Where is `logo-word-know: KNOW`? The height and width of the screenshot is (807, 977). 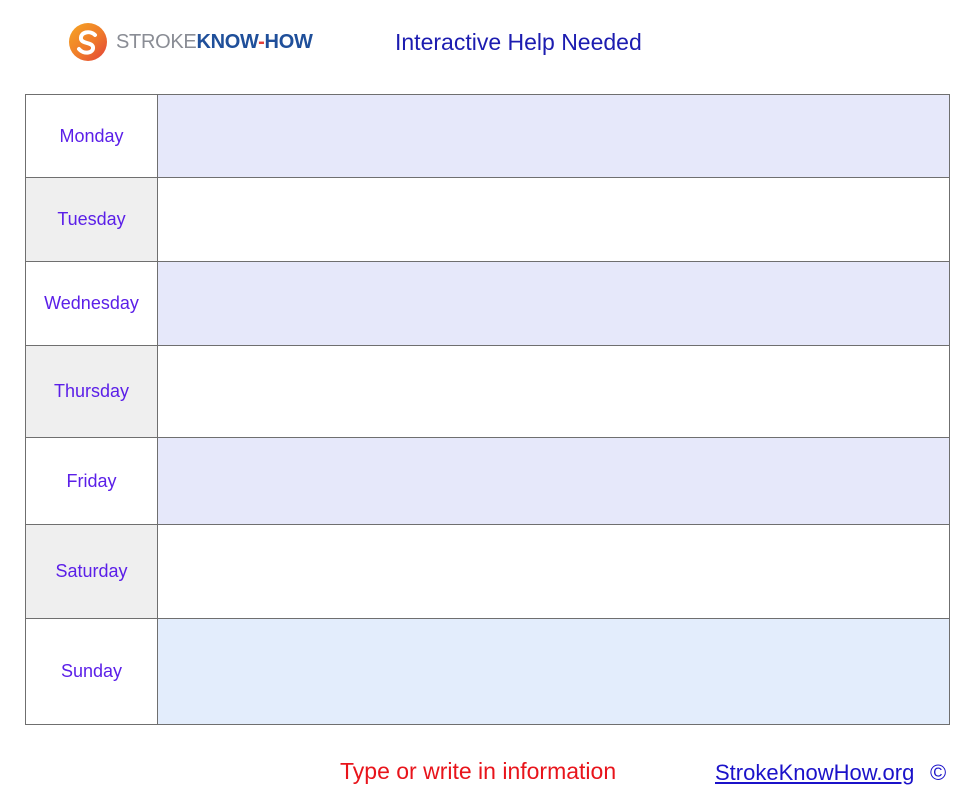
logo-word-know: KNOW is located at coordinates (227, 42).